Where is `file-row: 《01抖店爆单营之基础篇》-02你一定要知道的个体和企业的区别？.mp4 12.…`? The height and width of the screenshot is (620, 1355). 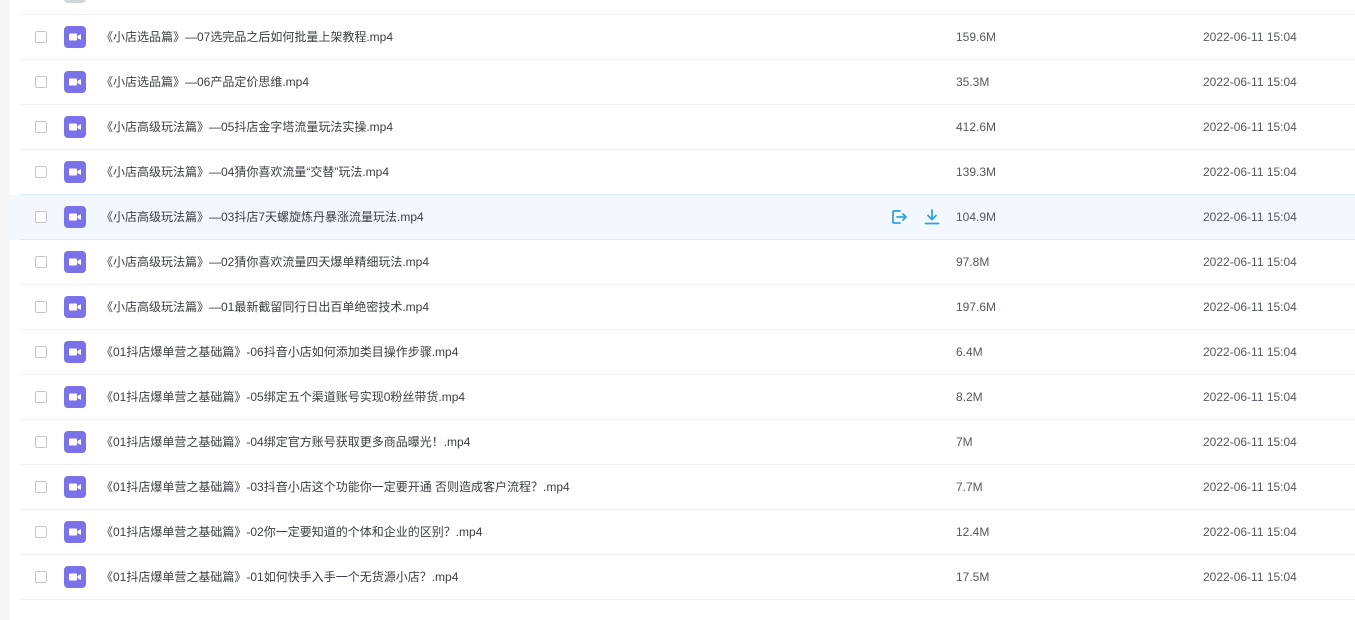
file-row: 《01抖店爆单营之基础篇》-02你一定要知道的个体和企业的区别？.mp4 12.… is located at coordinates (682, 532).